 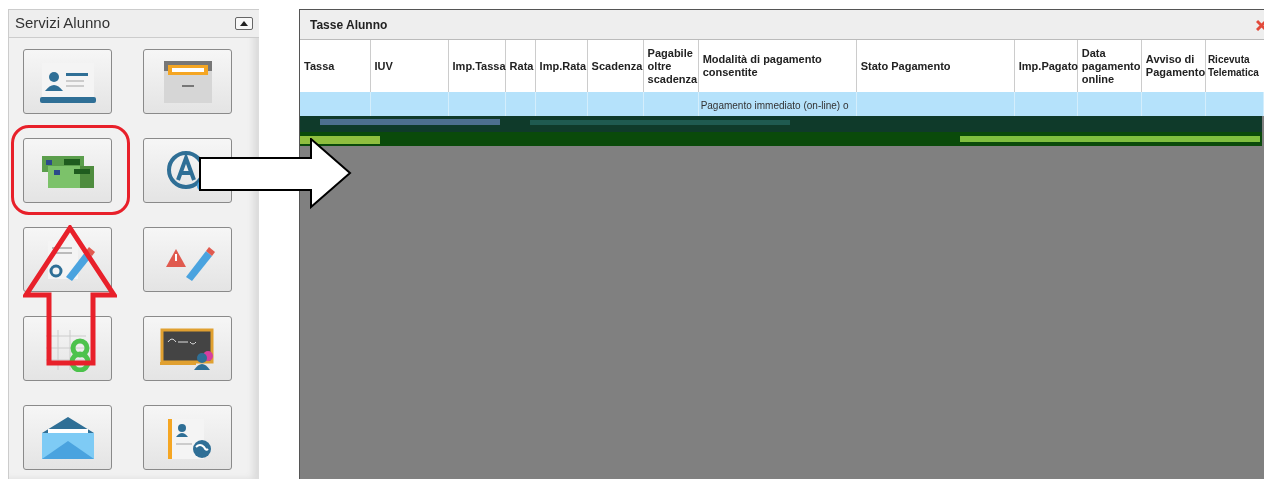 I want to click on collapse-button, so click(x=244, y=23).